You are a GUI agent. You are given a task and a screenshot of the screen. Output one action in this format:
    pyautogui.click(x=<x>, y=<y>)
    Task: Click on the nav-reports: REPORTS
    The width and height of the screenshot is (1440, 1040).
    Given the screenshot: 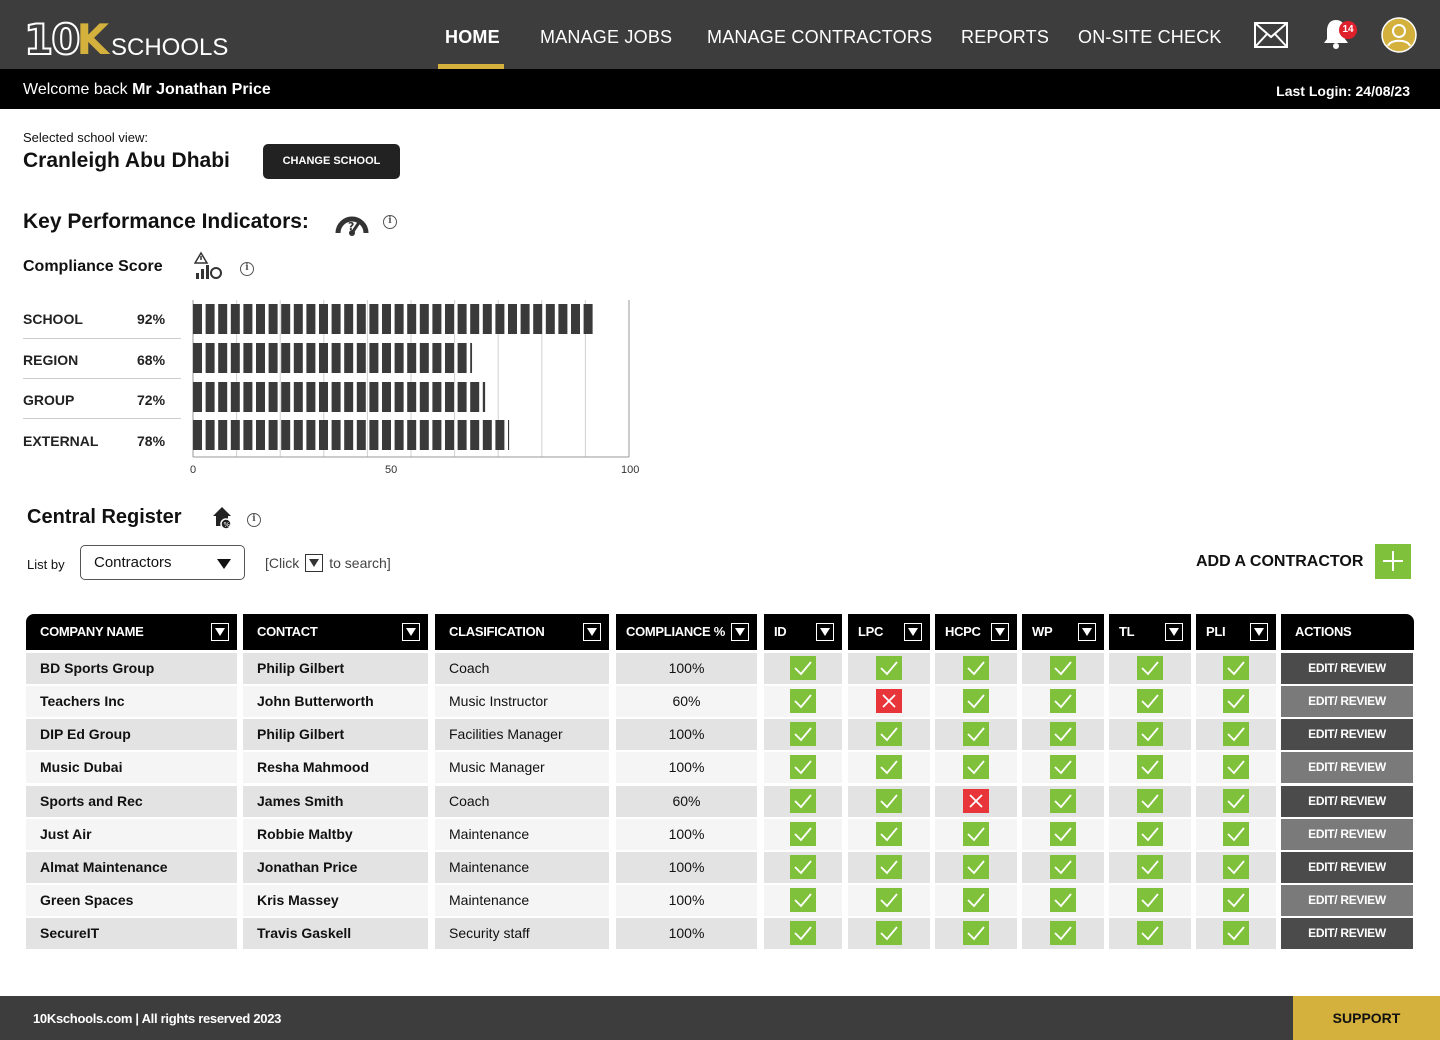 What is the action you would take?
    pyautogui.click(x=1005, y=37)
    